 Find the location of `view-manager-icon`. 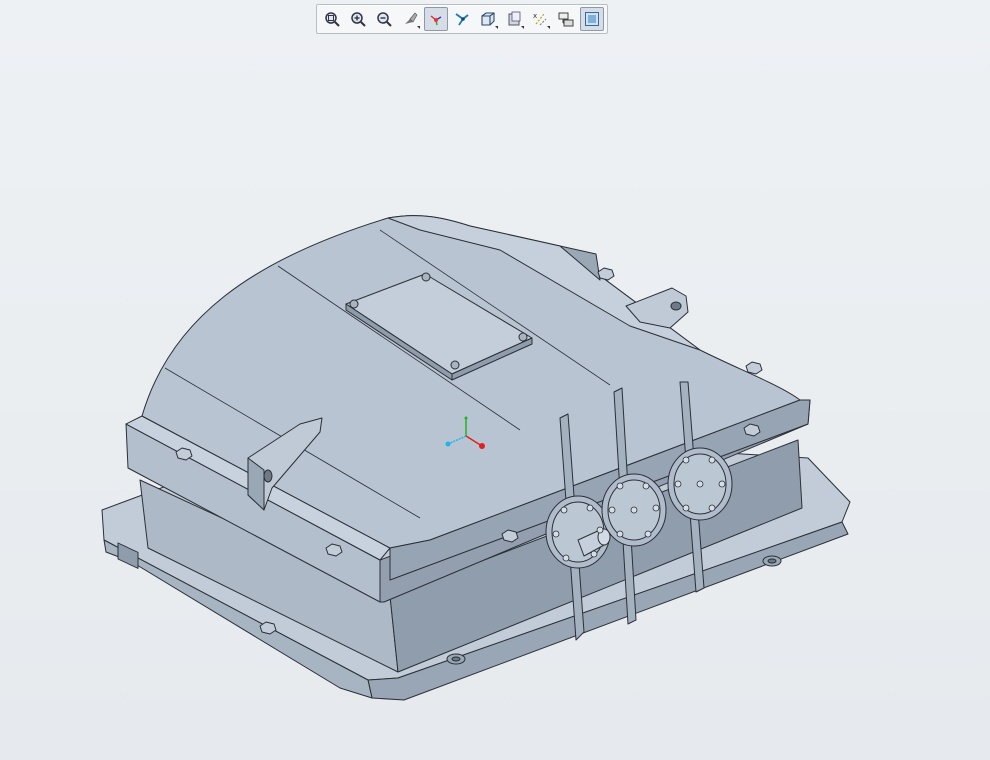

view-manager-icon is located at coordinates (566, 19).